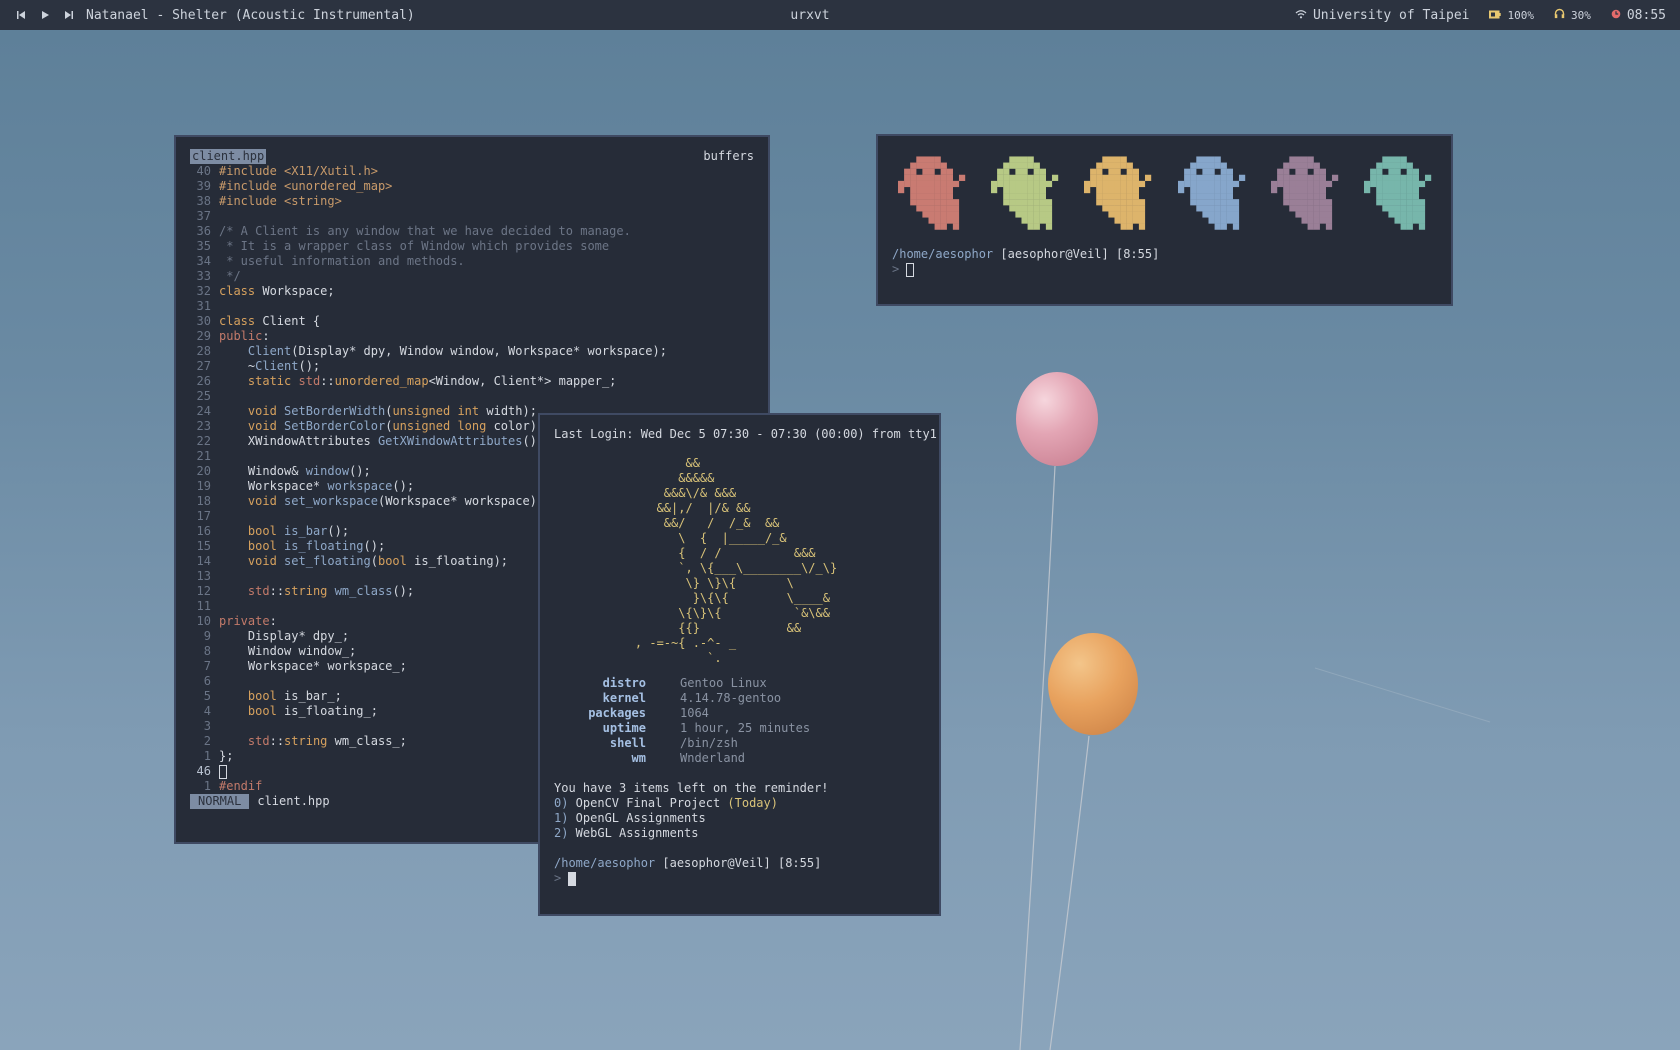  What do you see at coordinates (203, 246) in the screenshot?
I see `line-number: 35` at bounding box center [203, 246].